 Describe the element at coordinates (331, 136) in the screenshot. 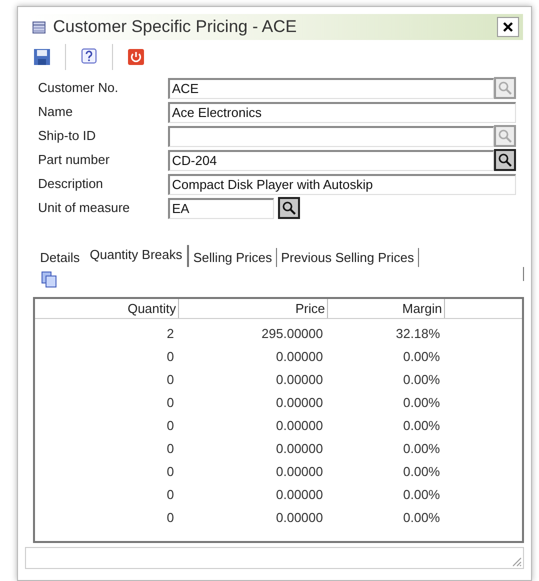

I see `text-field` at that location.